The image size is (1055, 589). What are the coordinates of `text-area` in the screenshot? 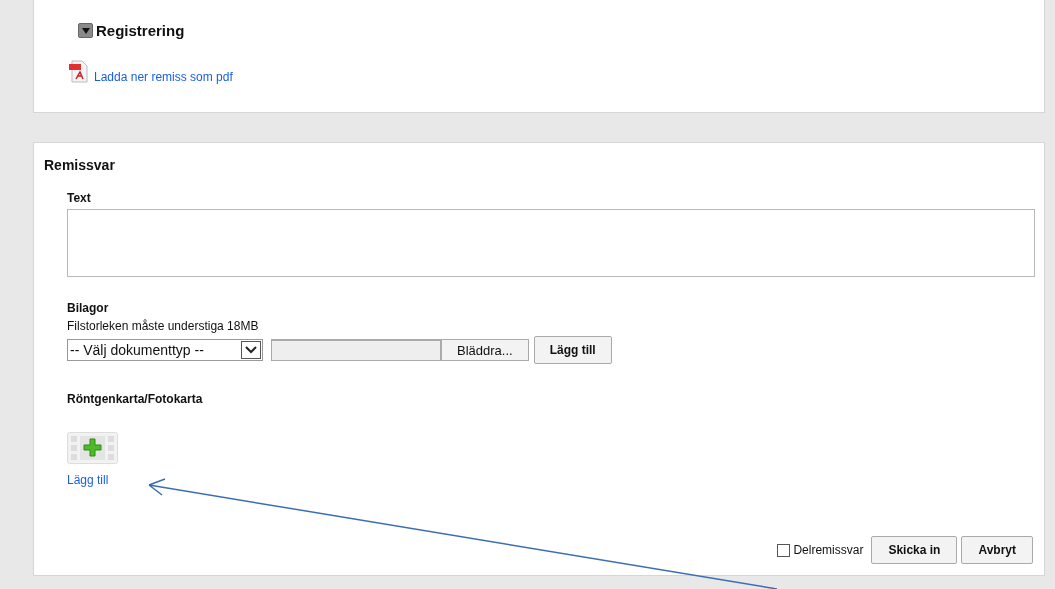 It's located at (551, 243).